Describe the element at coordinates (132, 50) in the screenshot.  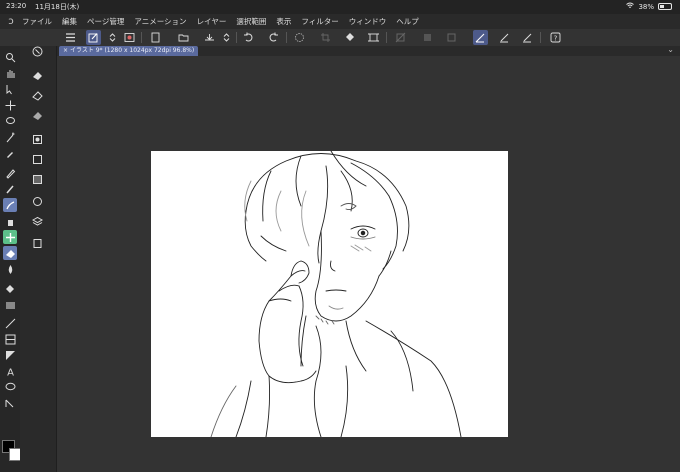
I see `document-title: イラスト 9* (1280 x 1024px 72dpi 96.8%)` at that location.